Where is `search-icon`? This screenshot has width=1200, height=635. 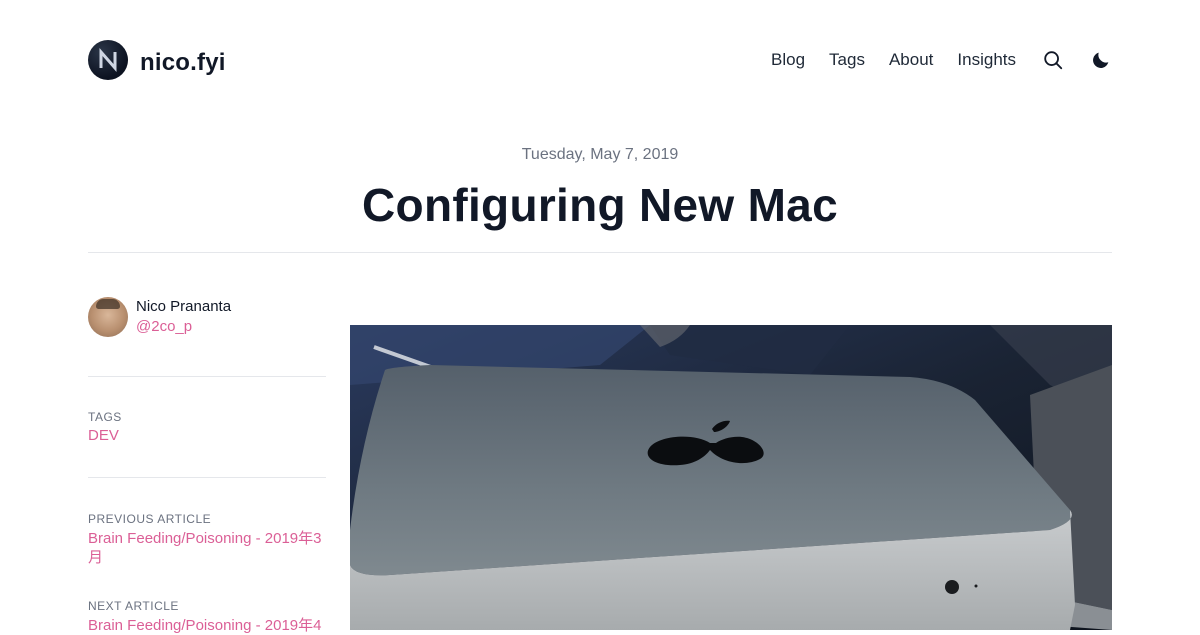
search-icon is located at coordinates (1053, 60).